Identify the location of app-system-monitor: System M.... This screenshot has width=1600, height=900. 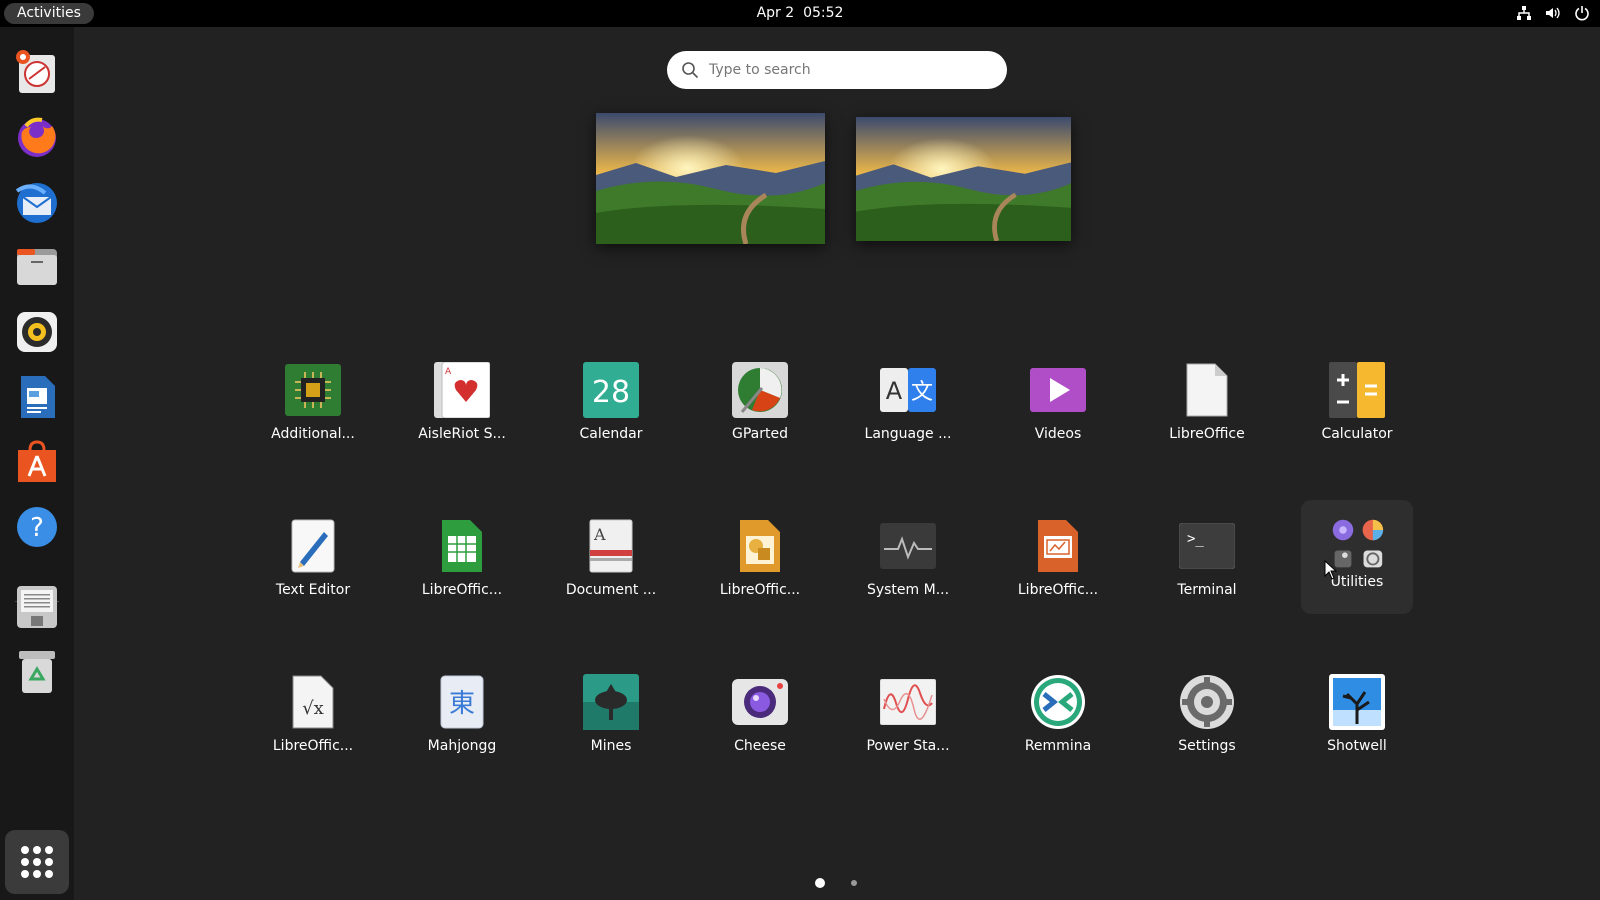
(908, 562).